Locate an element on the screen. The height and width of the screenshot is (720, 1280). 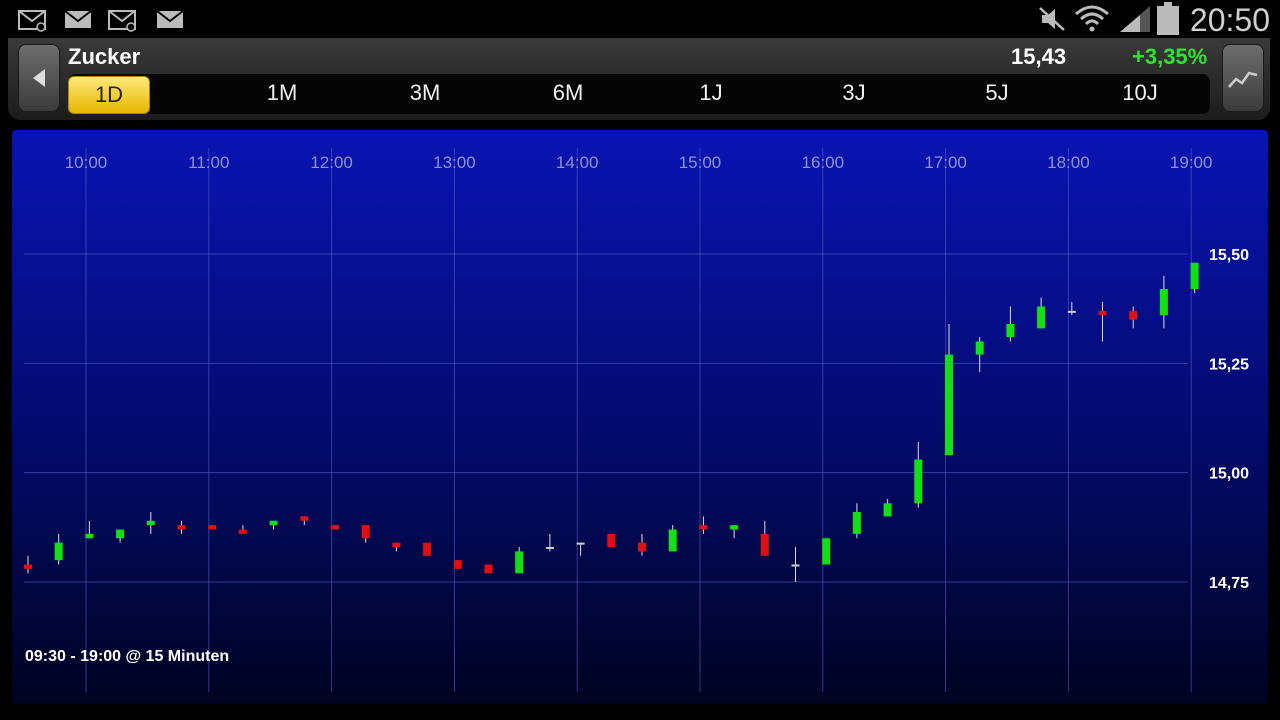
period-tab-1m: 1M is located at coordinates (282, 93).